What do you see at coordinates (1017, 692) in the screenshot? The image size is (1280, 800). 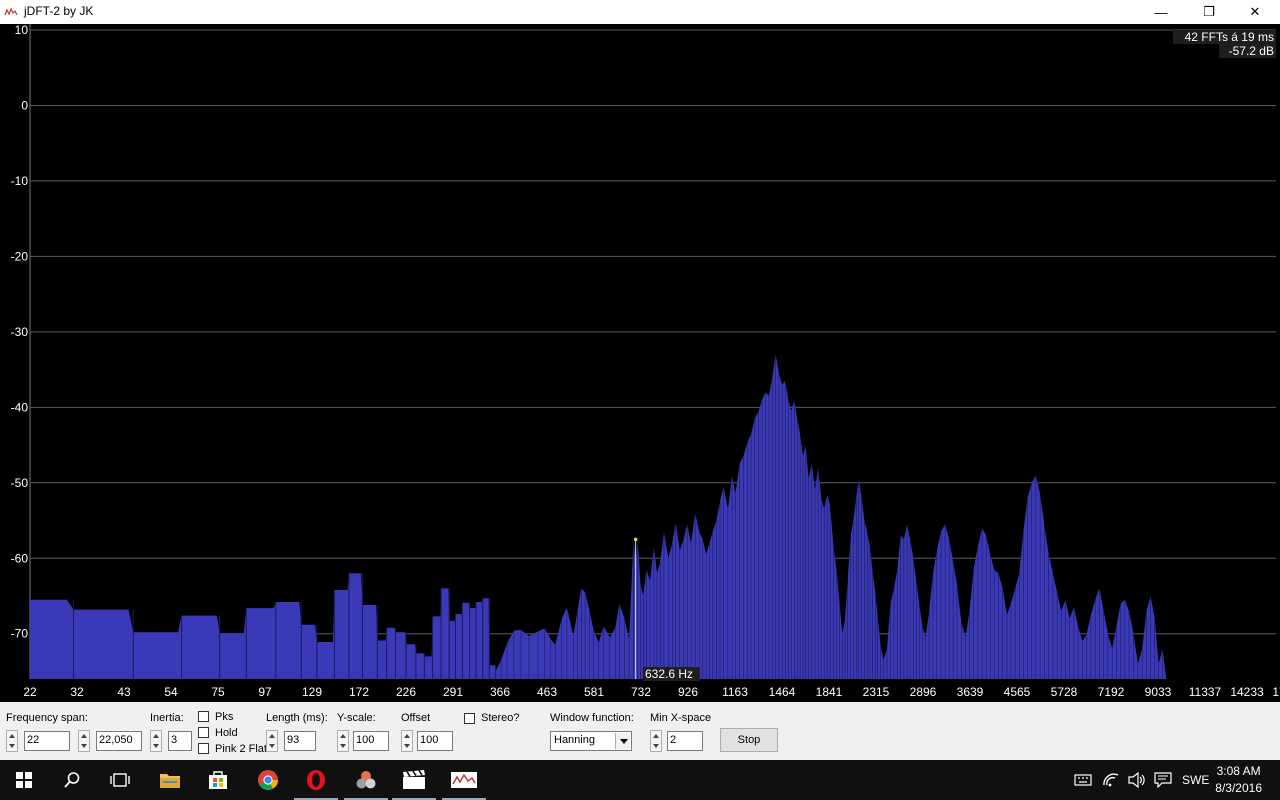 I see `x-tick-label: 4565` at bounding box center [1017, 692].